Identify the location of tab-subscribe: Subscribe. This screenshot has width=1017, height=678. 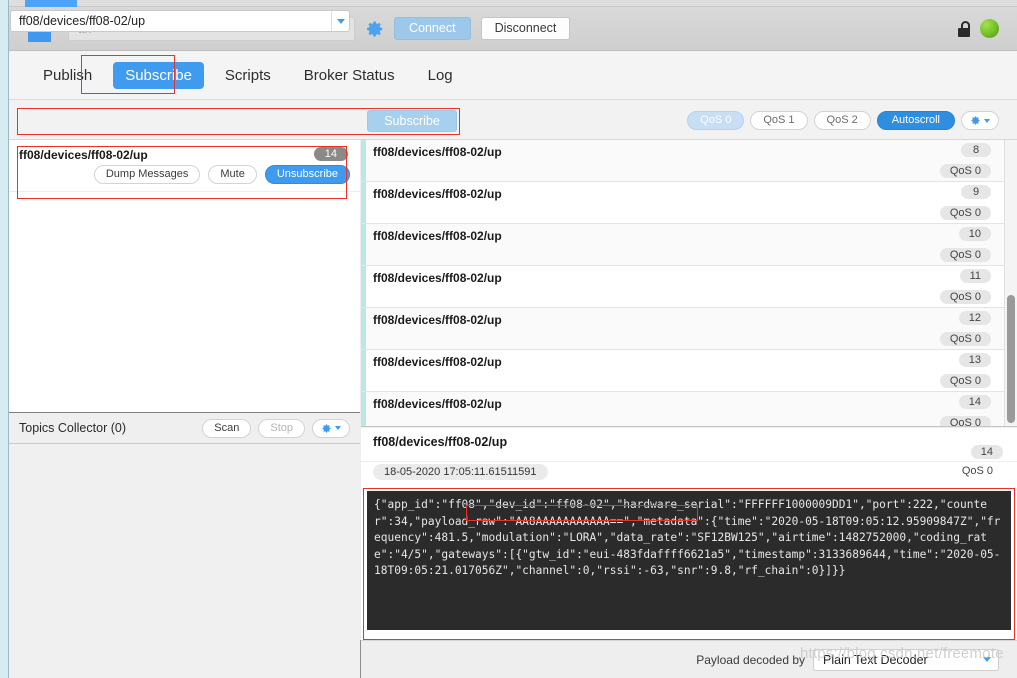
(158, 75).